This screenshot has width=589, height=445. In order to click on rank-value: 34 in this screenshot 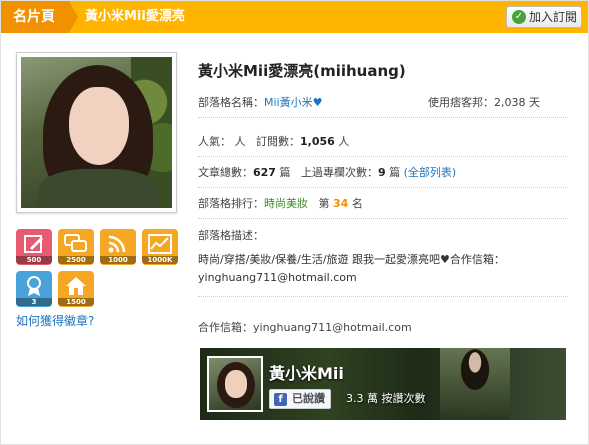, I will do `click(341, 203)`.